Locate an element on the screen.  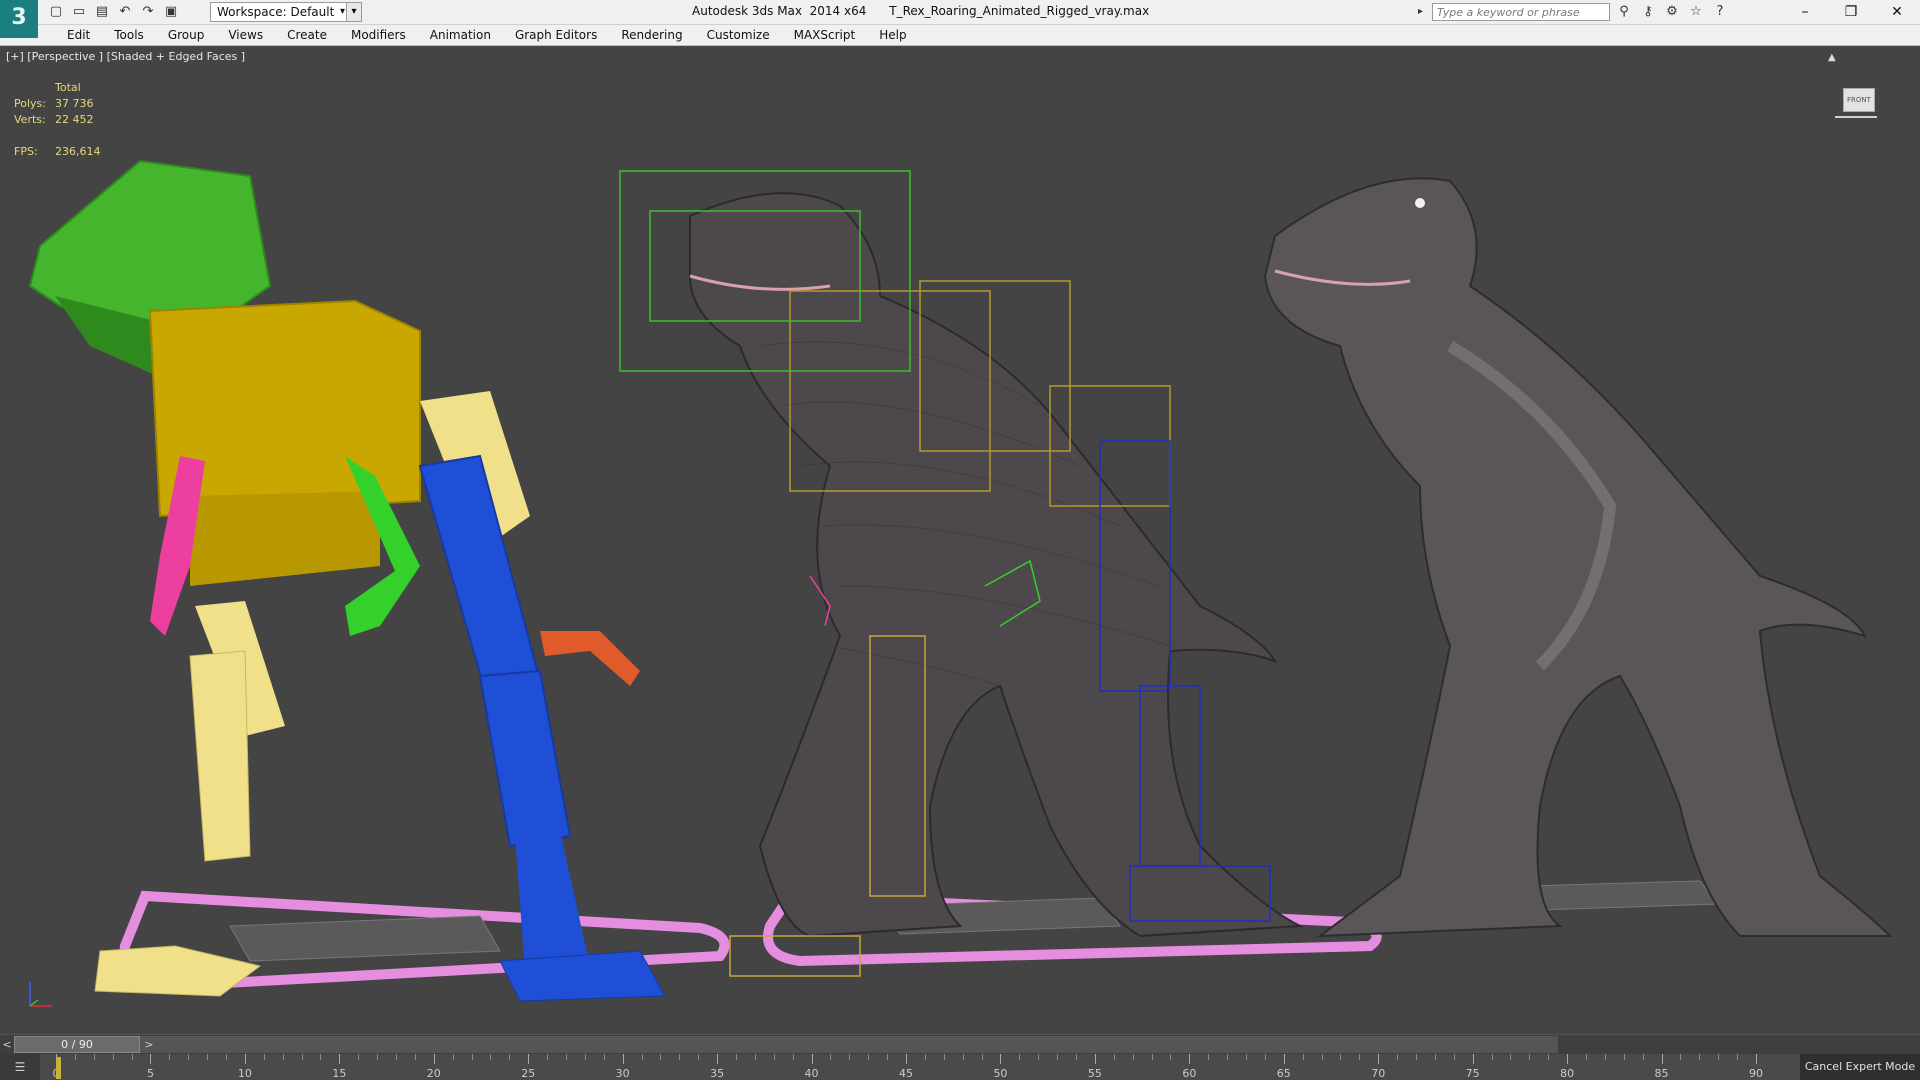
frame-ruler: 051015202530354045505560657075808590 is located at coordinates (920, 1067).